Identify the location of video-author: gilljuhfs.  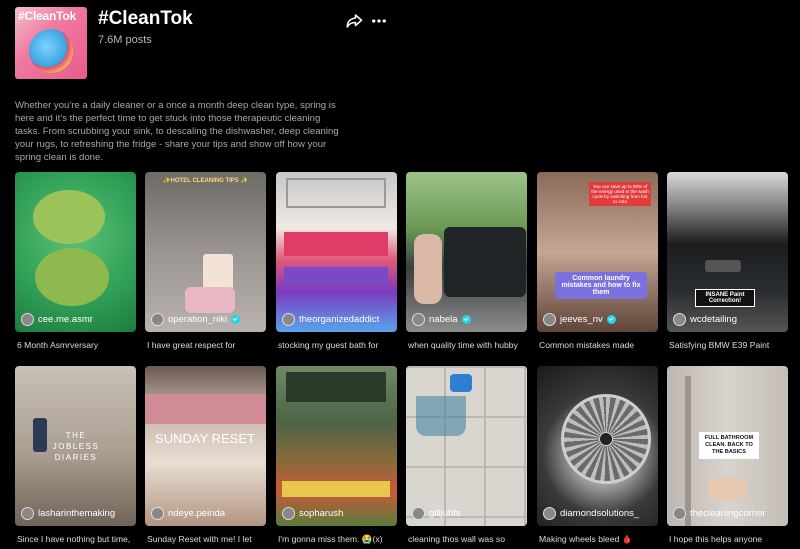
(436, 513).